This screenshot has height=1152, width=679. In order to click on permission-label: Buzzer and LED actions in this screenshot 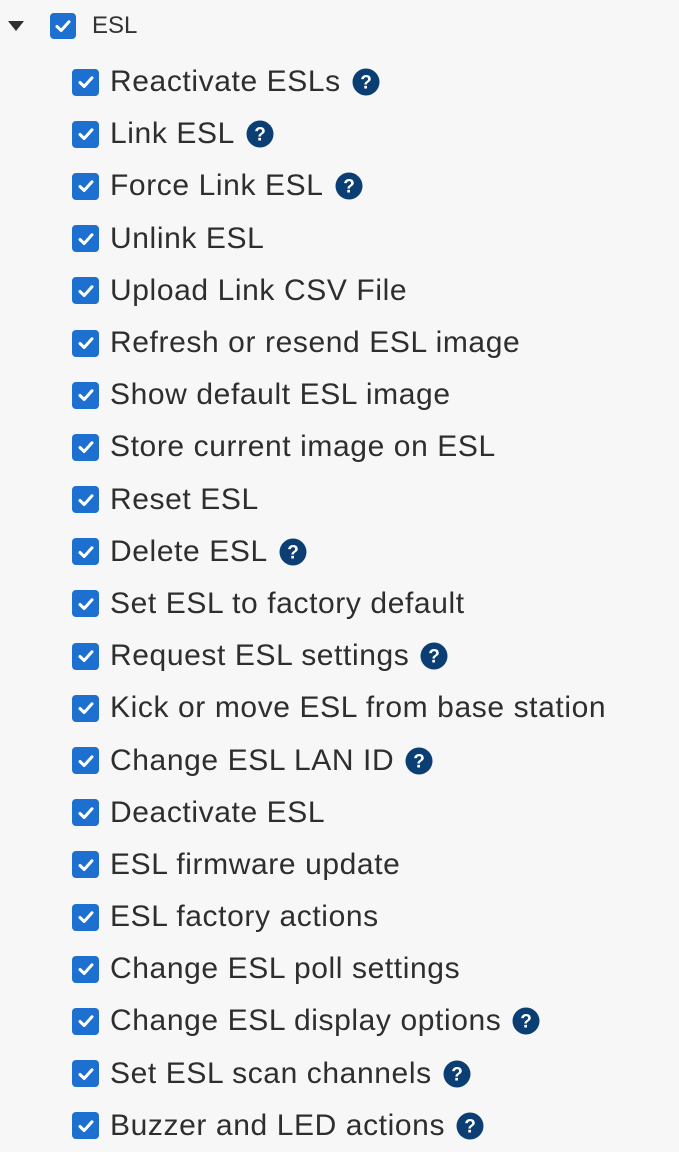, I will do `click(278, 1125)`.